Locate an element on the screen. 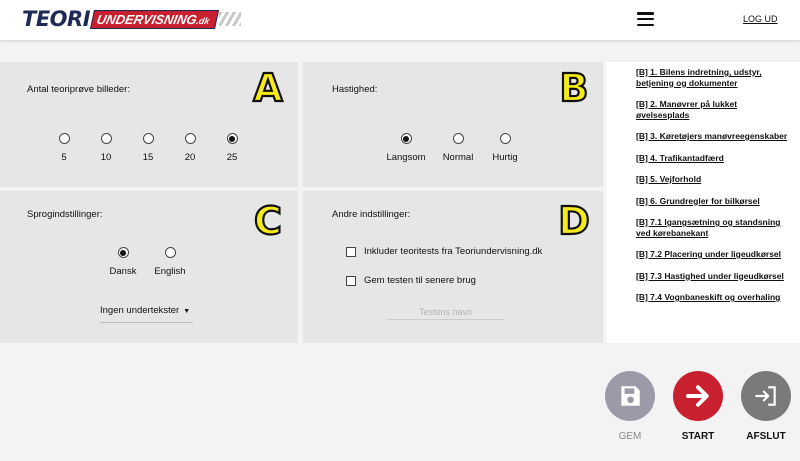  topic-item: [B] 2. Manøvrer på lukket øvelsesplads is located at coordinates (712, 109).